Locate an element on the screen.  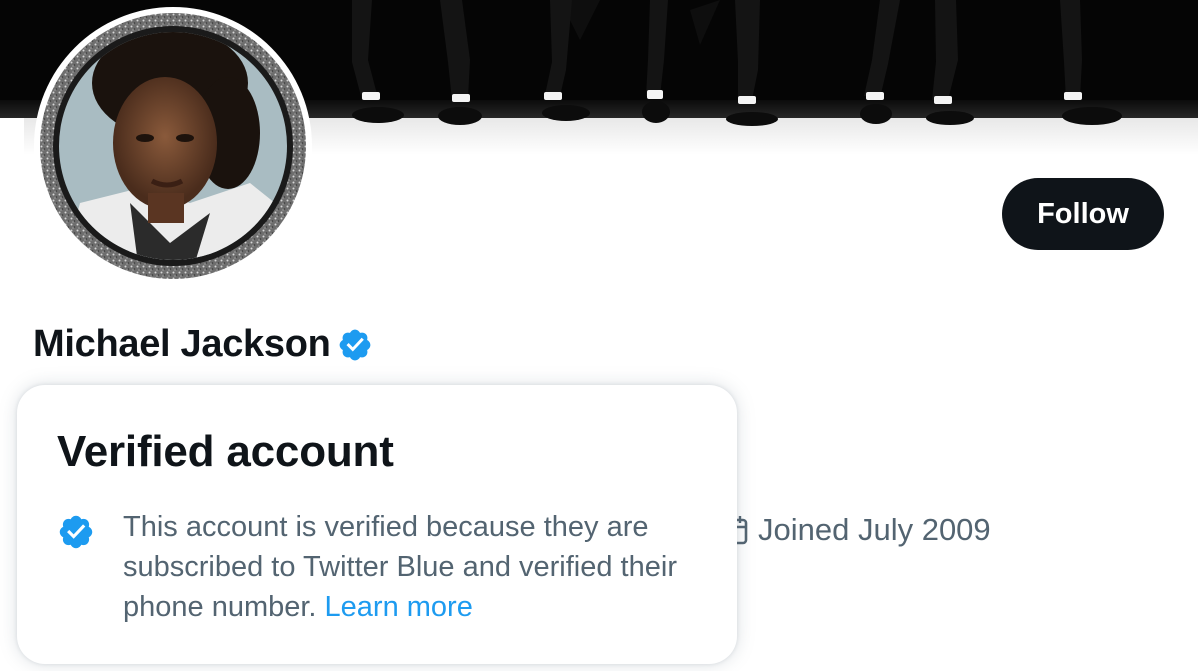
avatar-image is located at coordinates (173, 146).